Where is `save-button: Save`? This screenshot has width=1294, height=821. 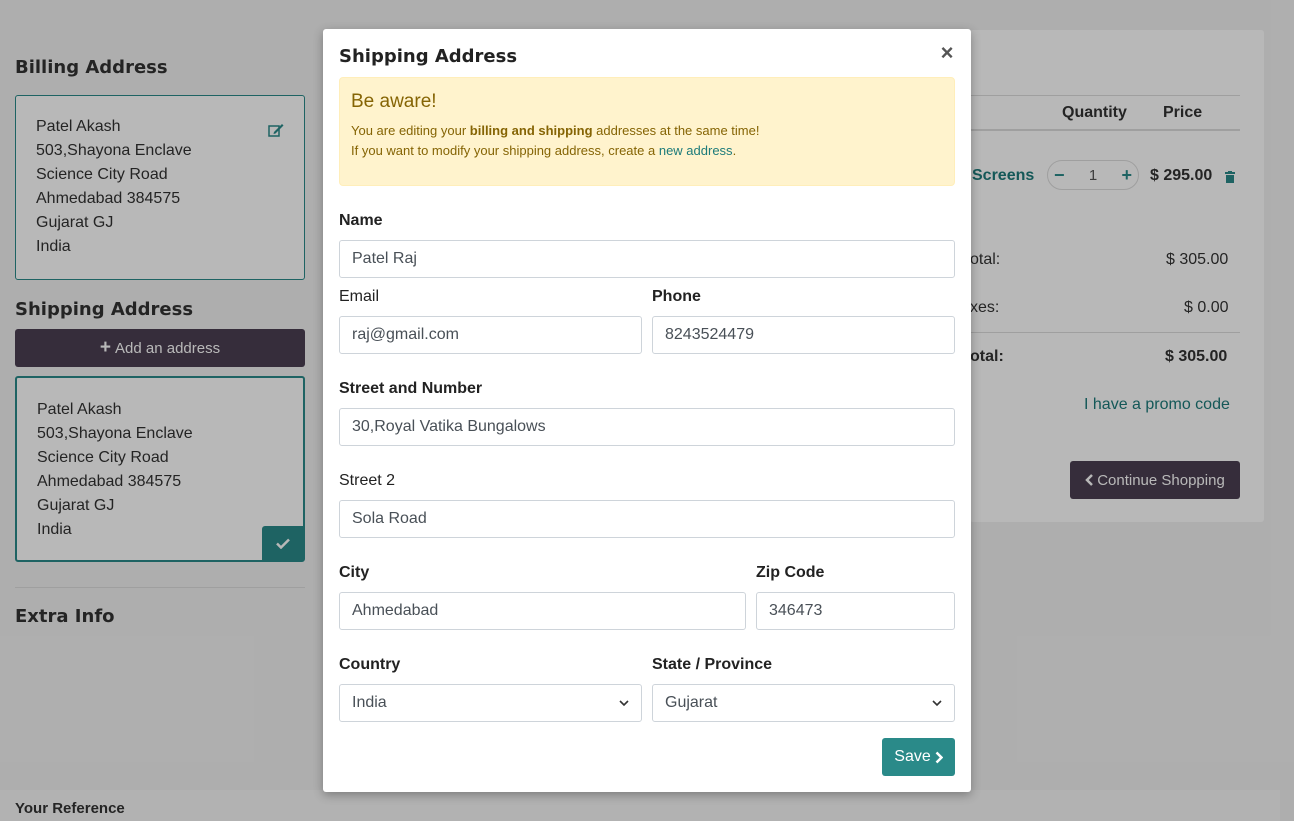
save-button: Save is located at coordinates (918, 757).